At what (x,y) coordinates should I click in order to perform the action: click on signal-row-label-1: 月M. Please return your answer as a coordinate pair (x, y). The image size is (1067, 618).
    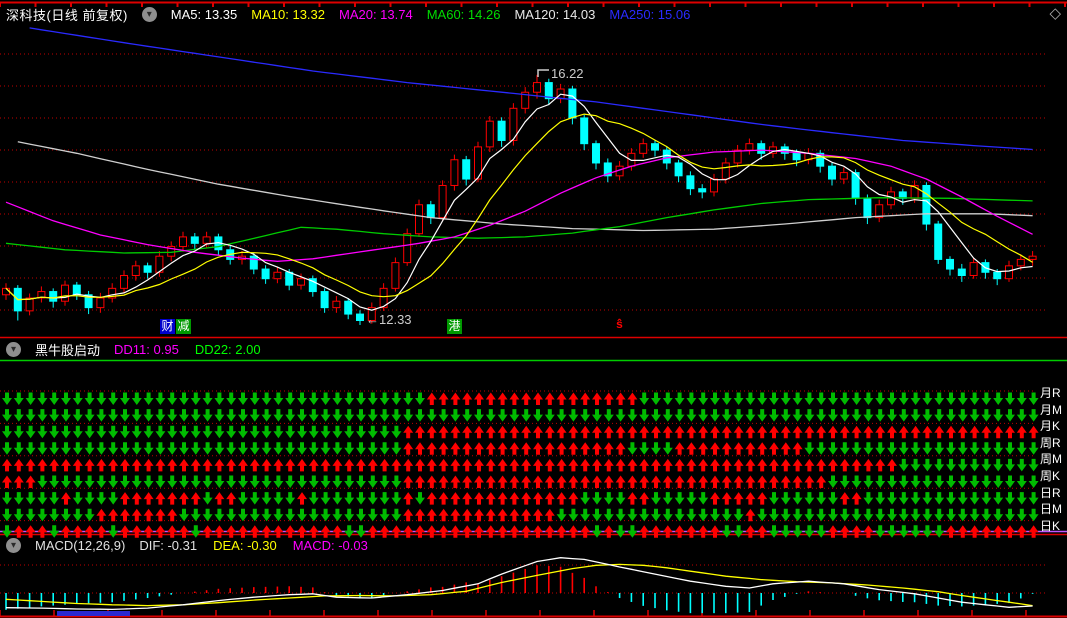
    Looking at the image, I should click on (1051, 409).